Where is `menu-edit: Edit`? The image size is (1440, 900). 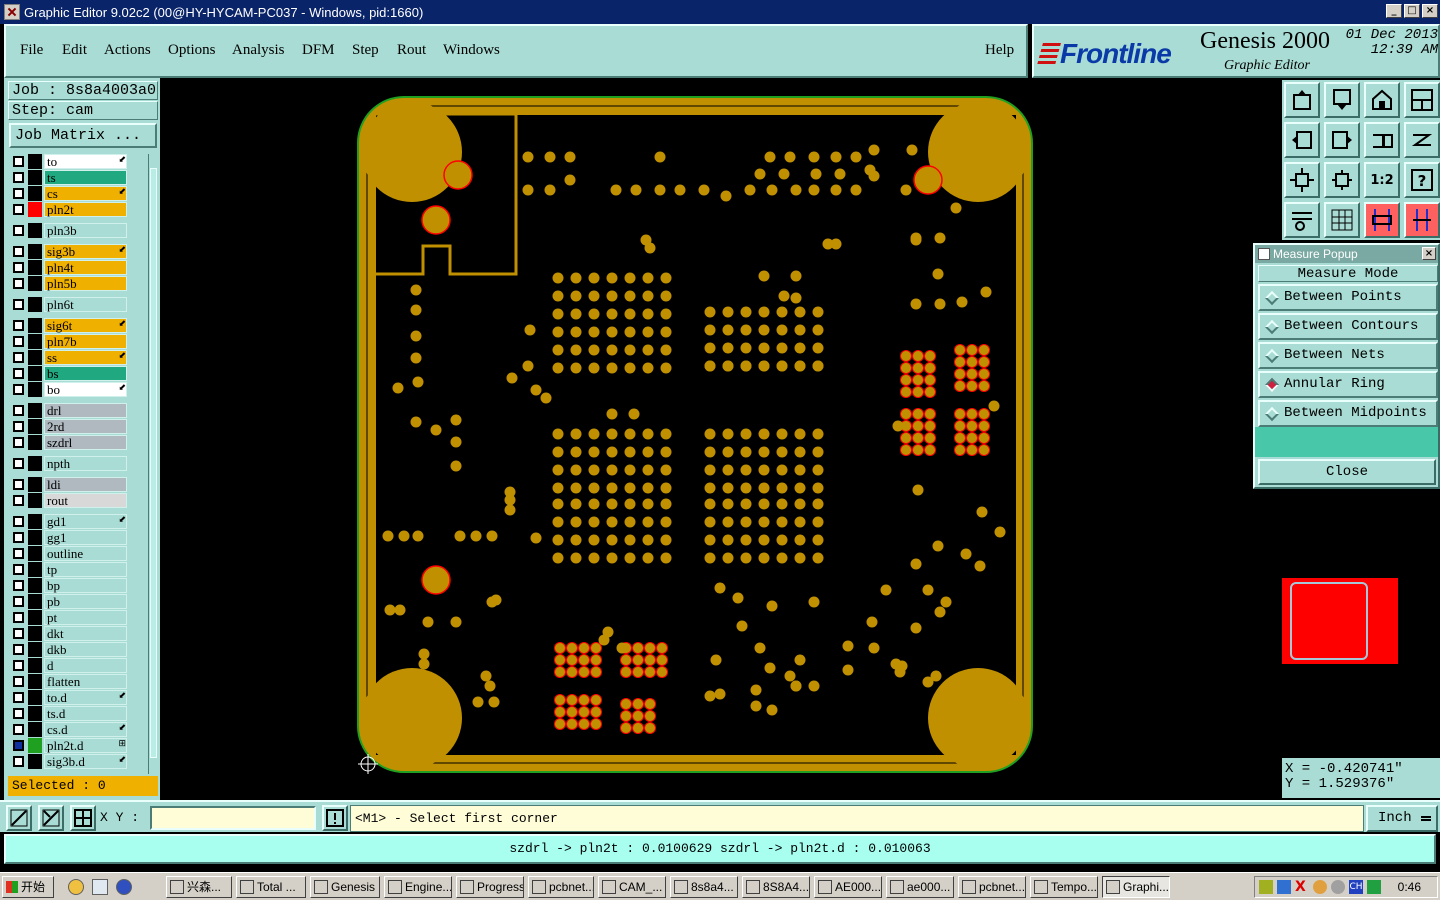
menu-edit: Edit is located at coordinates (74, 50).